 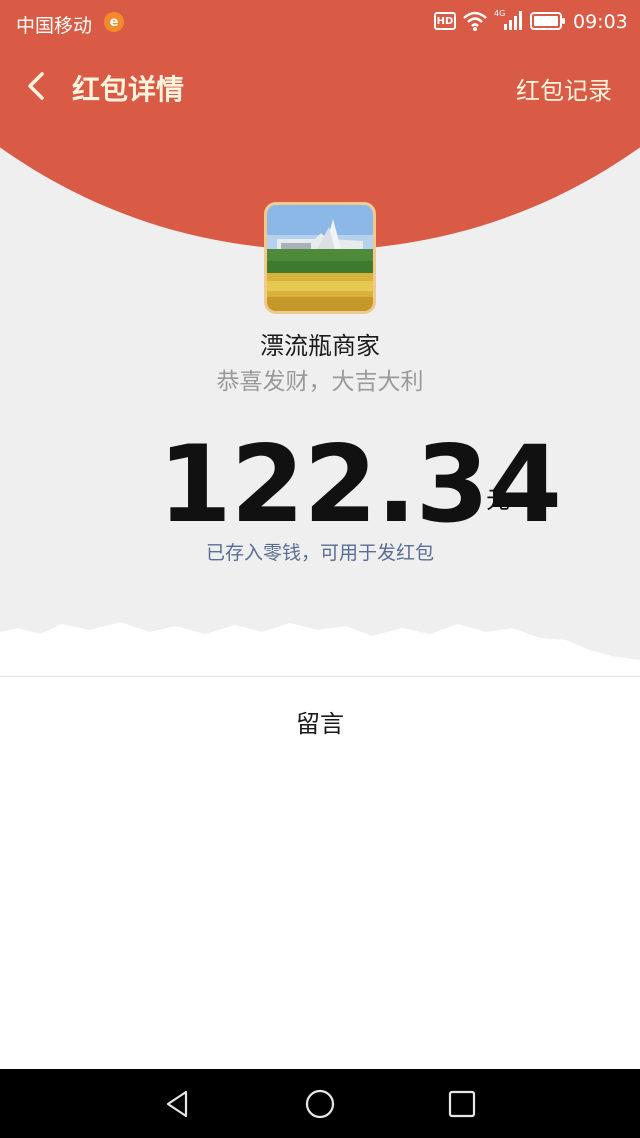 I want to click on clock-time: 09:03, so click(x=600, y=22).